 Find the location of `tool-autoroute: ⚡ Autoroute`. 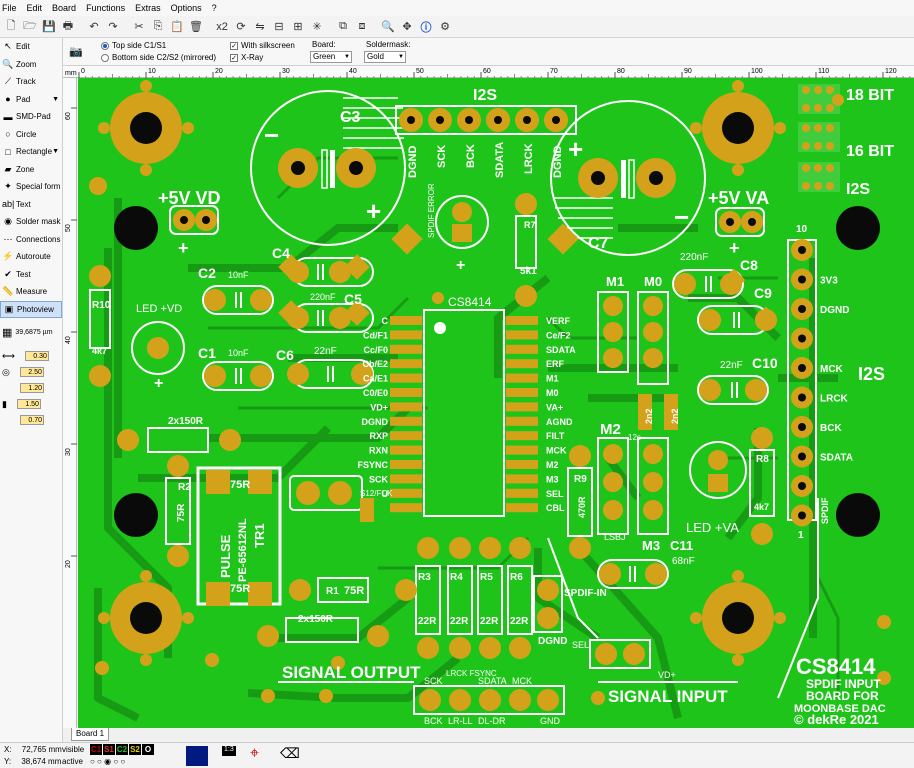

tool-autoroute: ⚡ Autoroute is located at coordinates (31, 257).